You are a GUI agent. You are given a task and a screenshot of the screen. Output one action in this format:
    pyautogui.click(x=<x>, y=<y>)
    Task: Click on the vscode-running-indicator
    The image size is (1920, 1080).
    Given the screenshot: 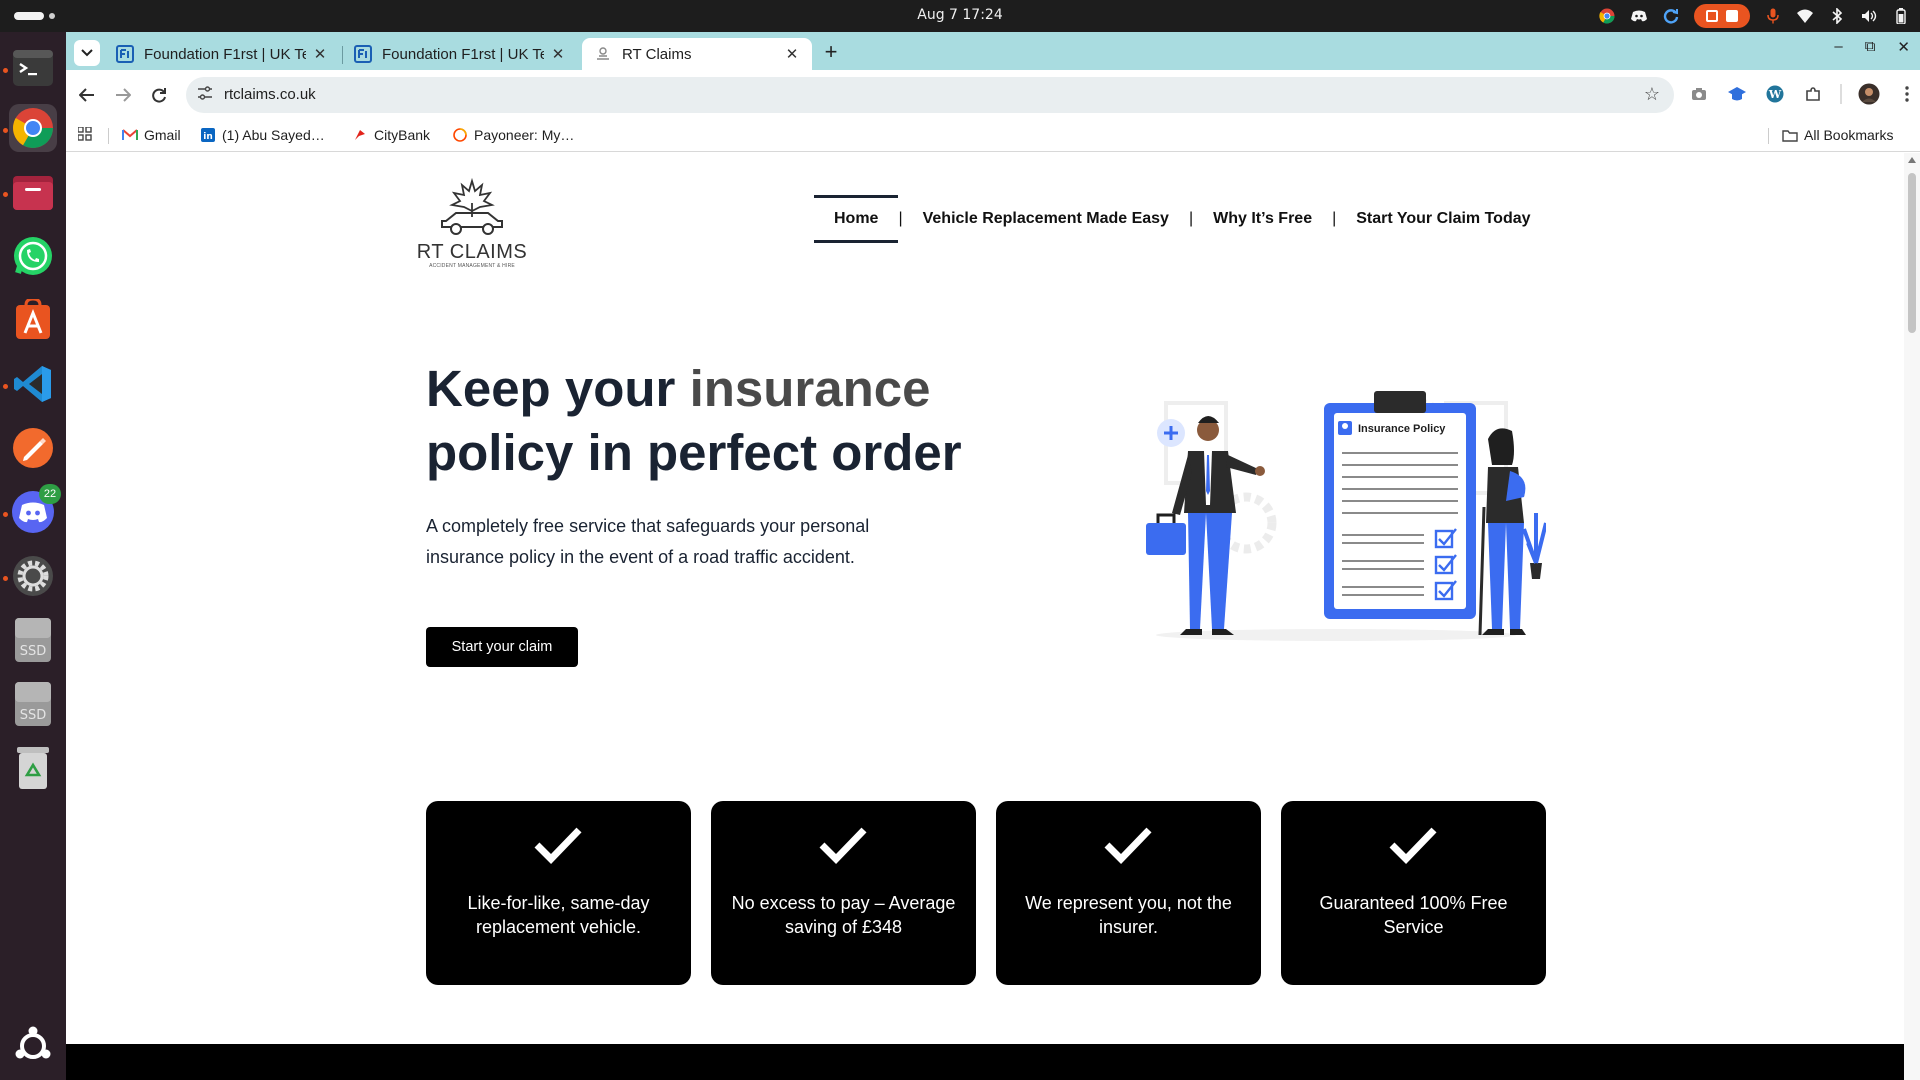 What is the action you would take?
    pyautogui.click(x=5, y=386)
    